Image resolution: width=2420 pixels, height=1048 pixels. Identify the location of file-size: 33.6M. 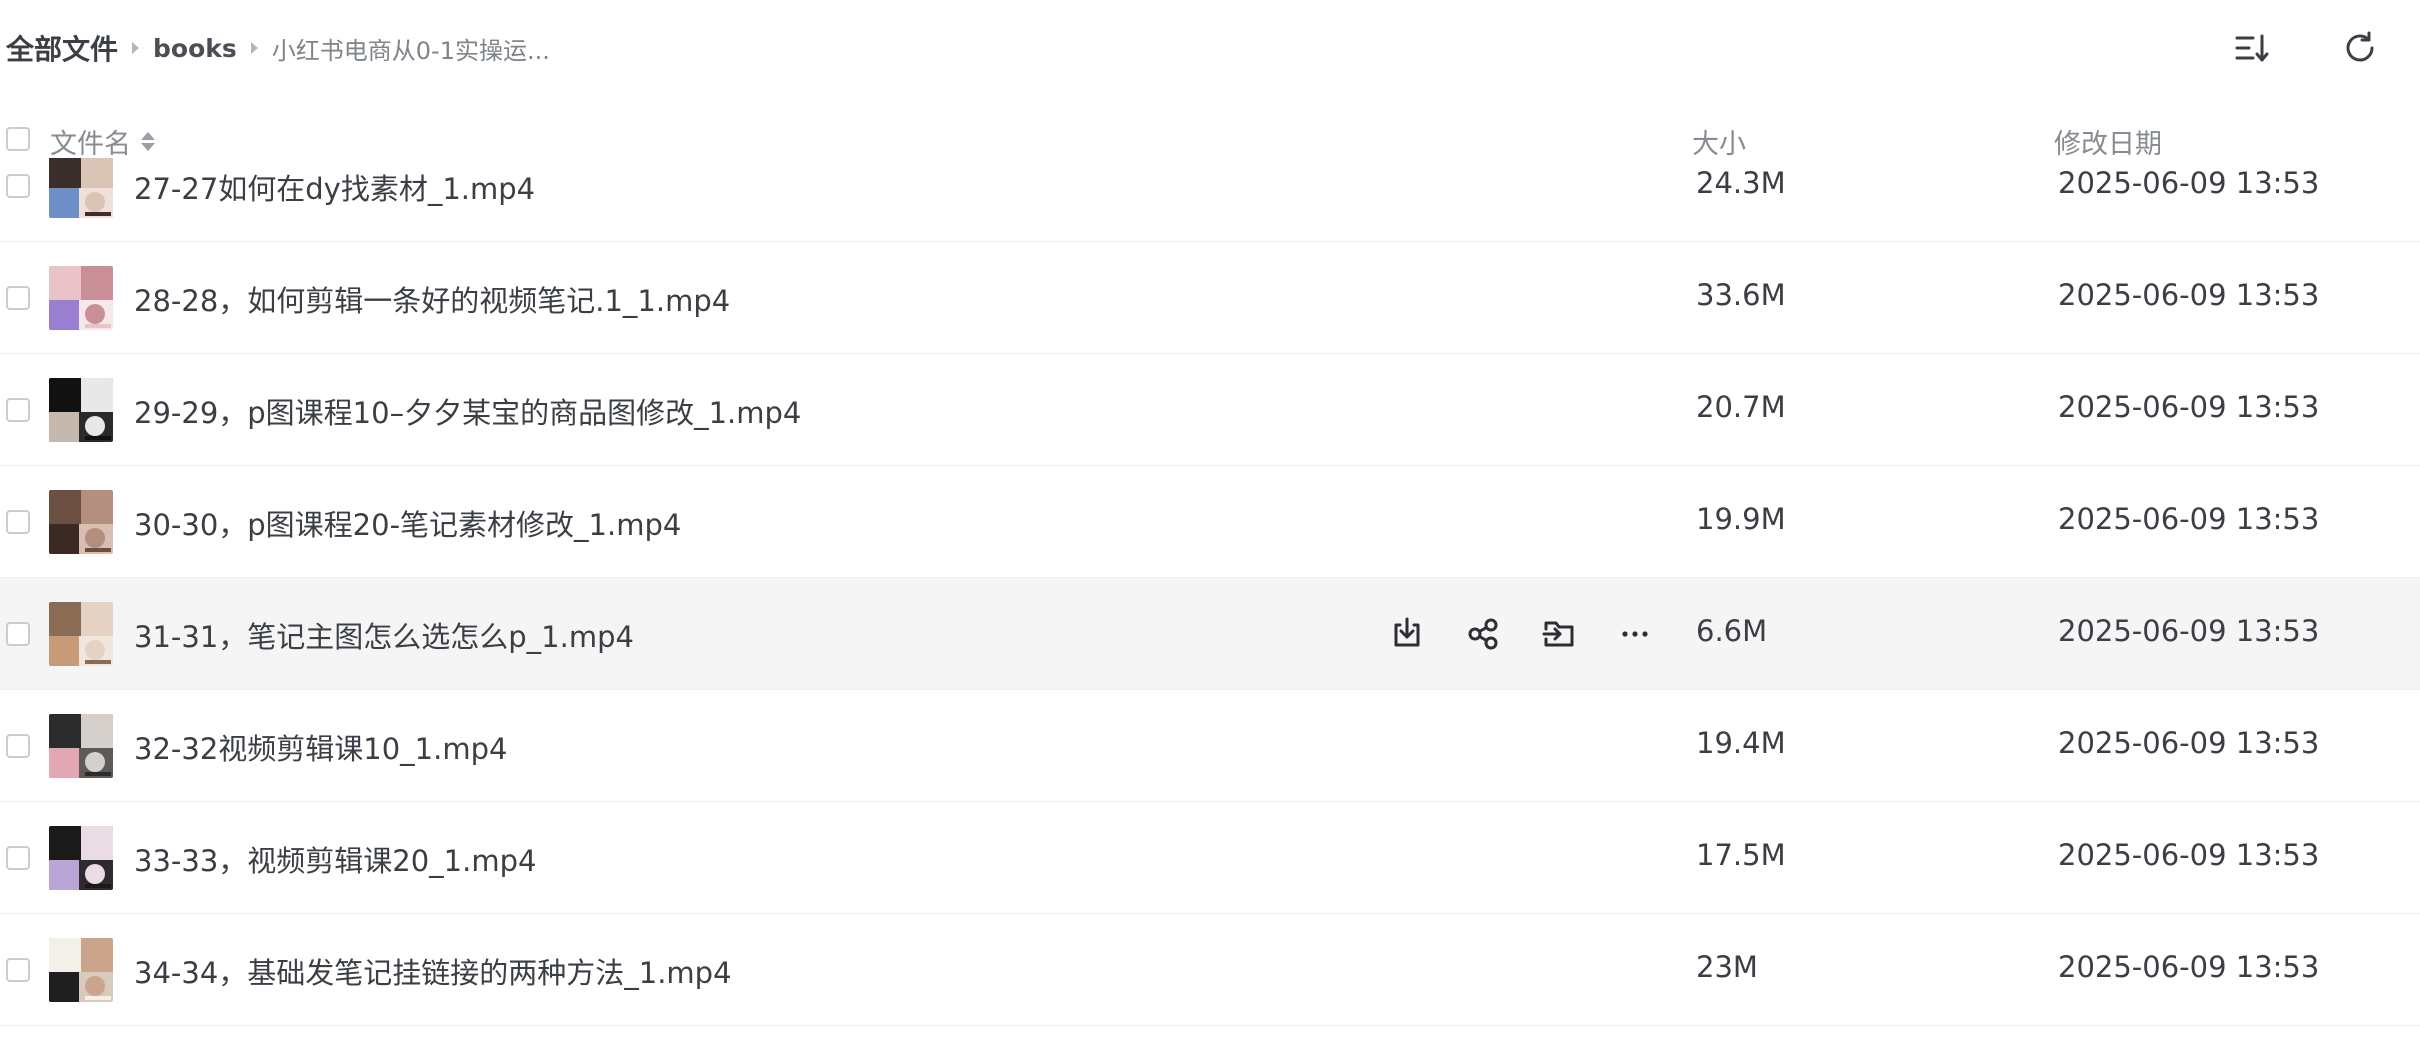
(1741, 295).